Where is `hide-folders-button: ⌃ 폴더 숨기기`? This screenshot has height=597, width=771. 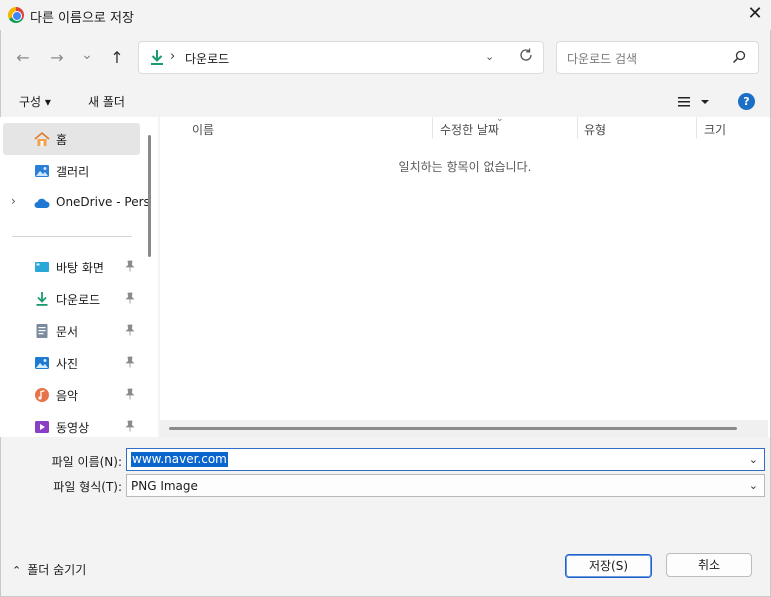
hide-folders-button: ⌃ 폴더 숨기기 is located at coordinates (49, 569).